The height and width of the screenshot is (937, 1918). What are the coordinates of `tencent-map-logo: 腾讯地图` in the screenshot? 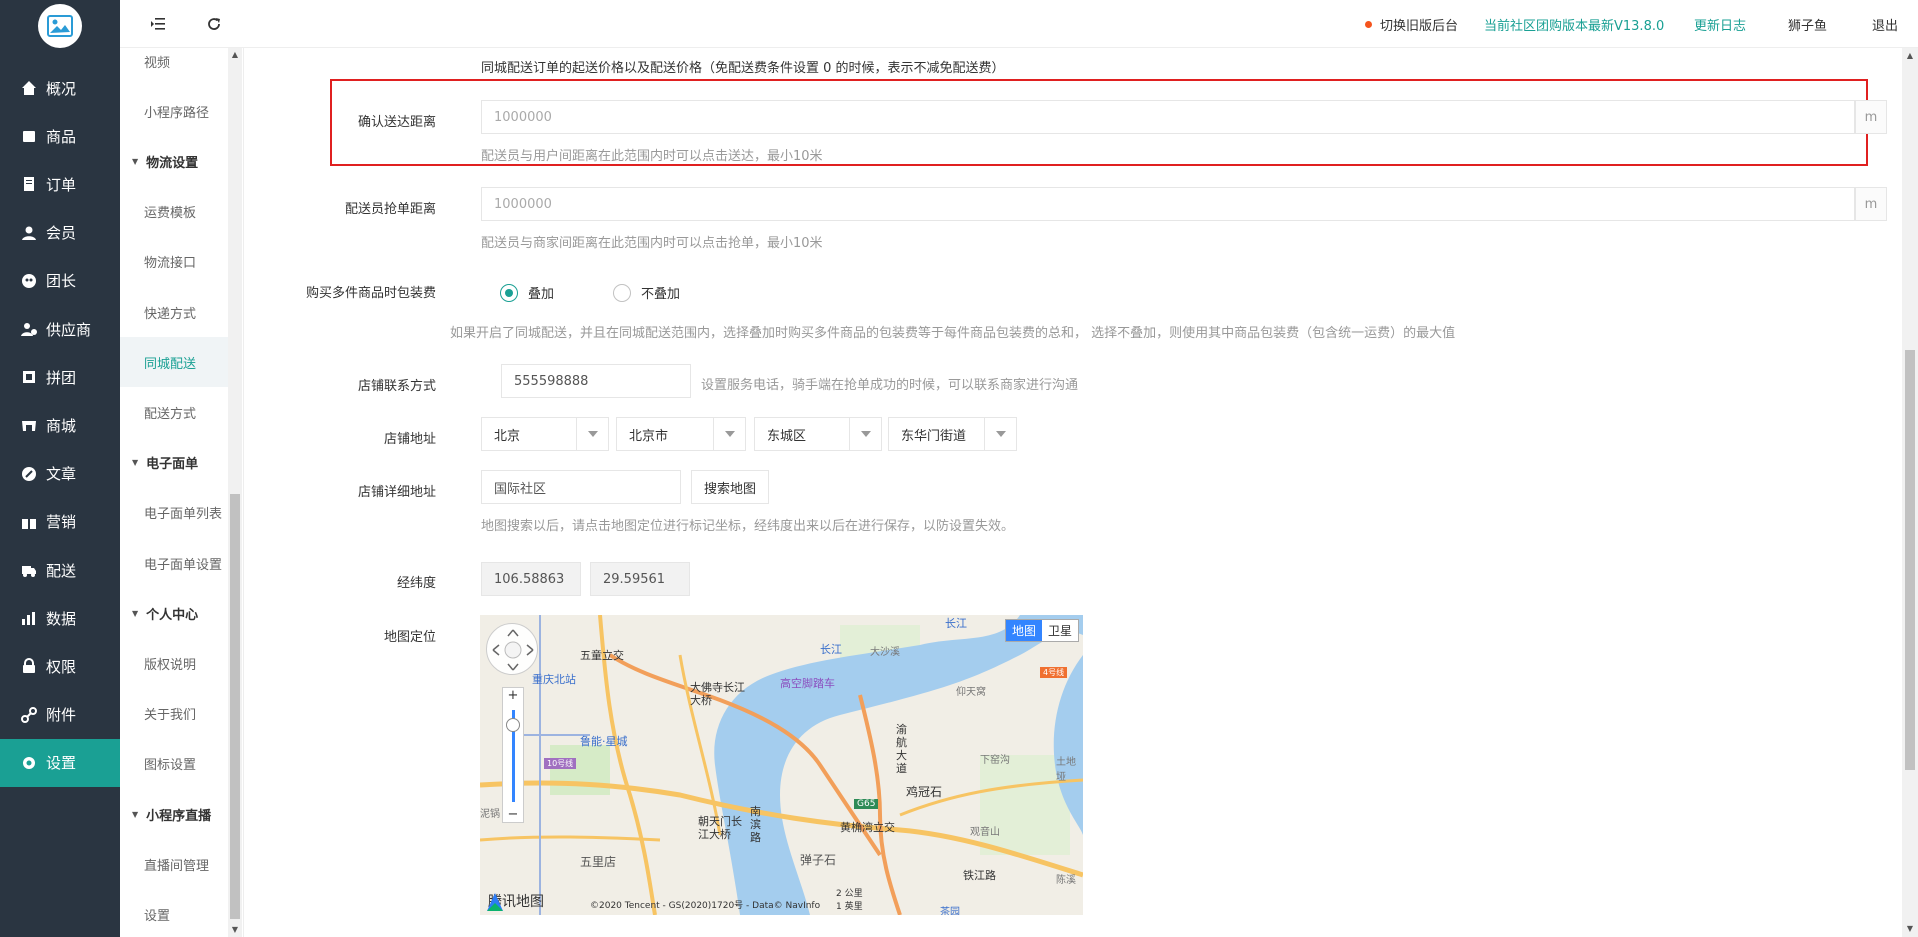 It's located at (514, 901).